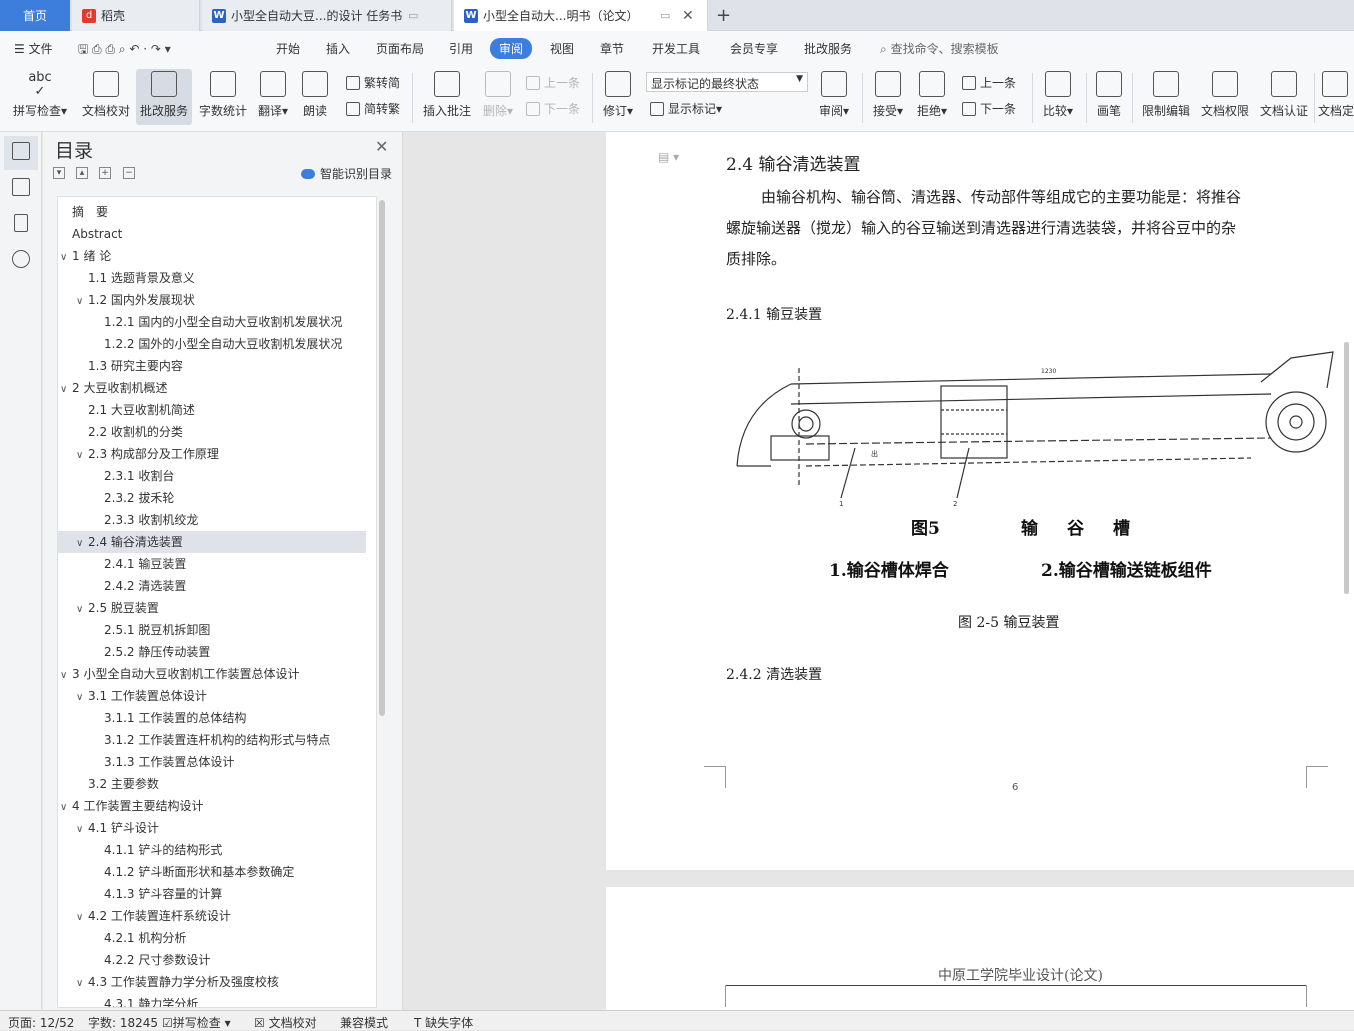 Image resolution: width=1354 pixels, height=1031 pixels. Describe the element at coordinates (21, 187) in the screenshot. I see `outline-icon` at that location.